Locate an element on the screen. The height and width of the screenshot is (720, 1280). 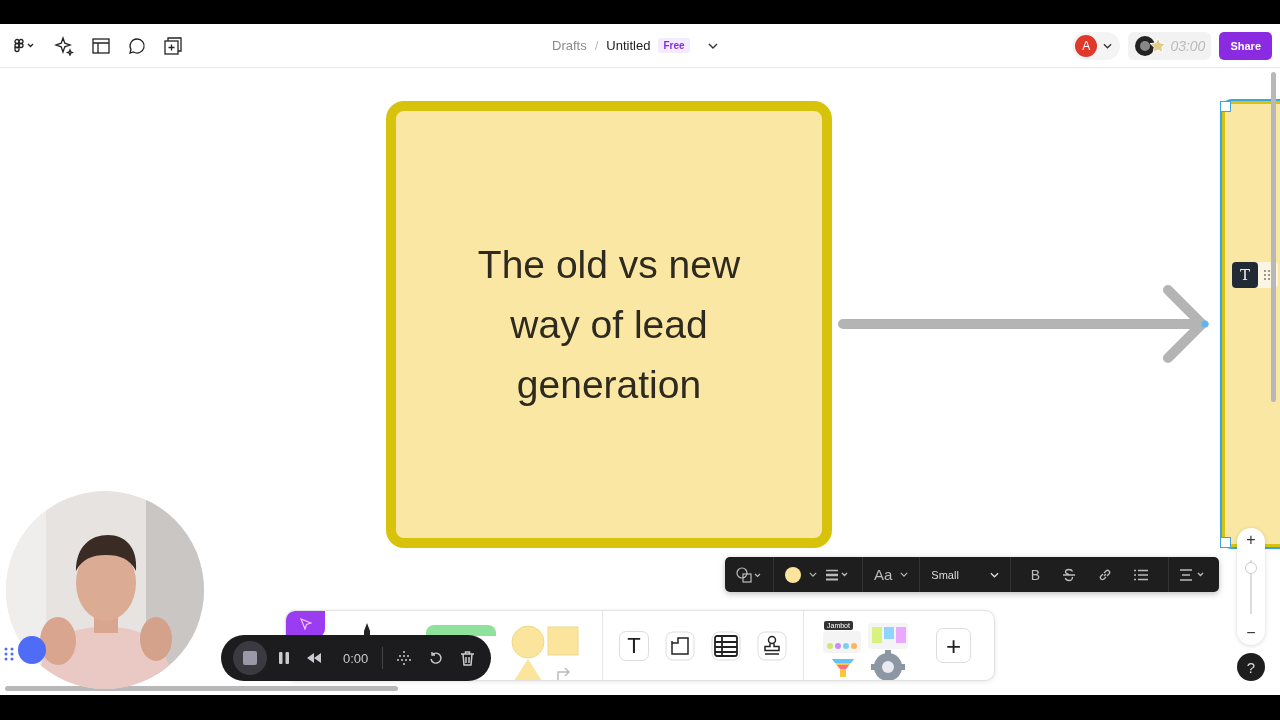
rewind-icon is located at coordinates (314, 658).